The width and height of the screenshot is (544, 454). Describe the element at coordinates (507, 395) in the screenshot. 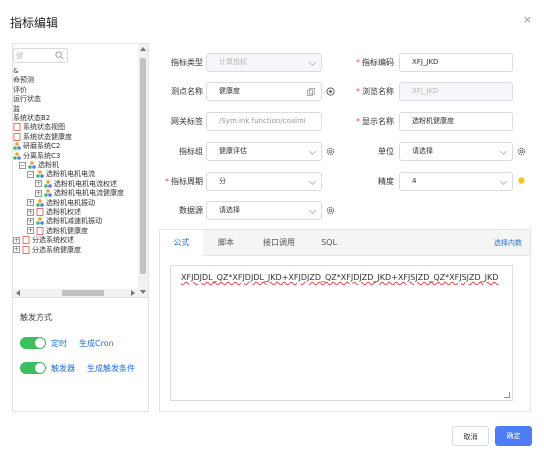

I see `resize-handle-icon` at that location.